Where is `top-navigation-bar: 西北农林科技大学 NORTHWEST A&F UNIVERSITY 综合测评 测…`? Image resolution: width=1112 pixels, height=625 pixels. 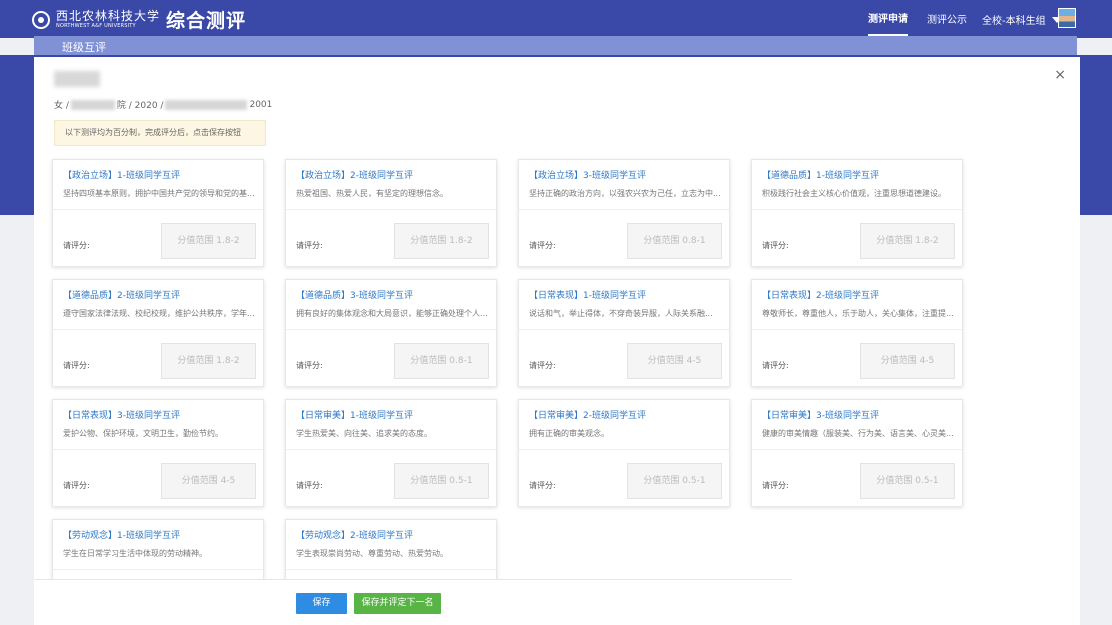 top-navigation-bar: 西北农林科技大学 NORTHWEST A&F UNIVERSITY 综合测评 测… is located at coordinates (556, 19).